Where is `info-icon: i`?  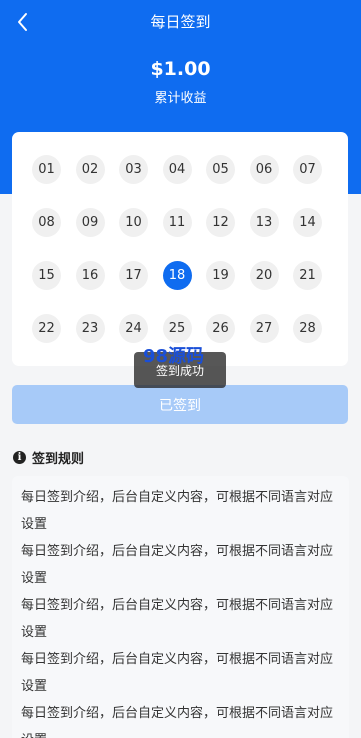
info-icon: i is located at coordinates (19, 457).